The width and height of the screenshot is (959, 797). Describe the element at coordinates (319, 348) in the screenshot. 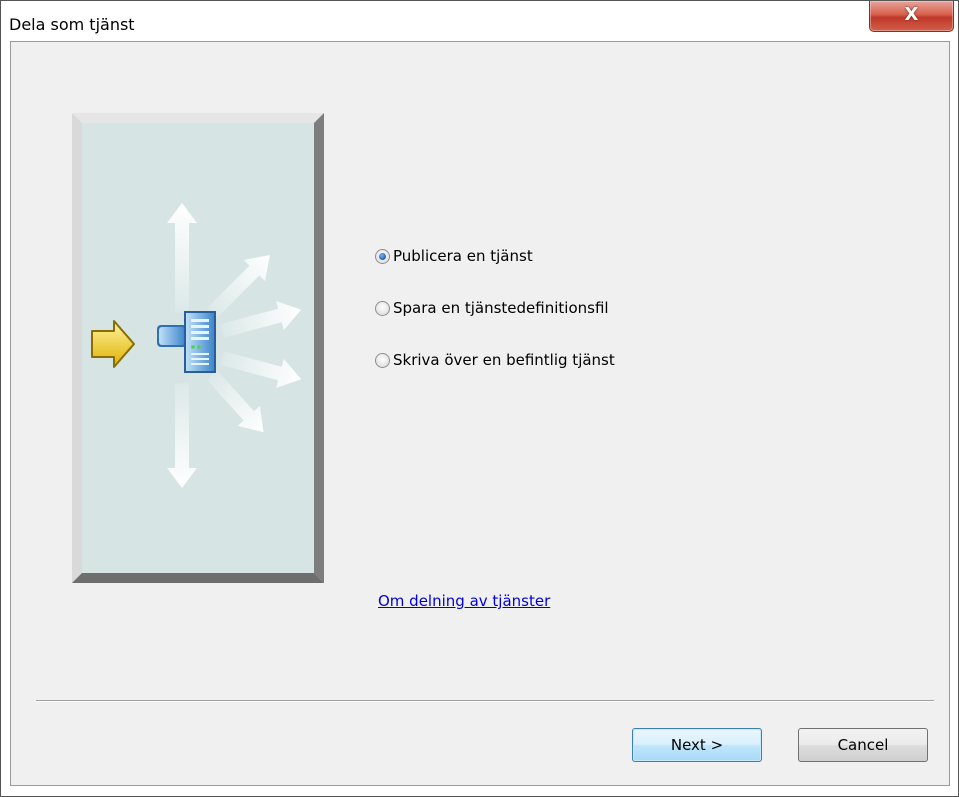

I see `frame-right-bevel` at that location.